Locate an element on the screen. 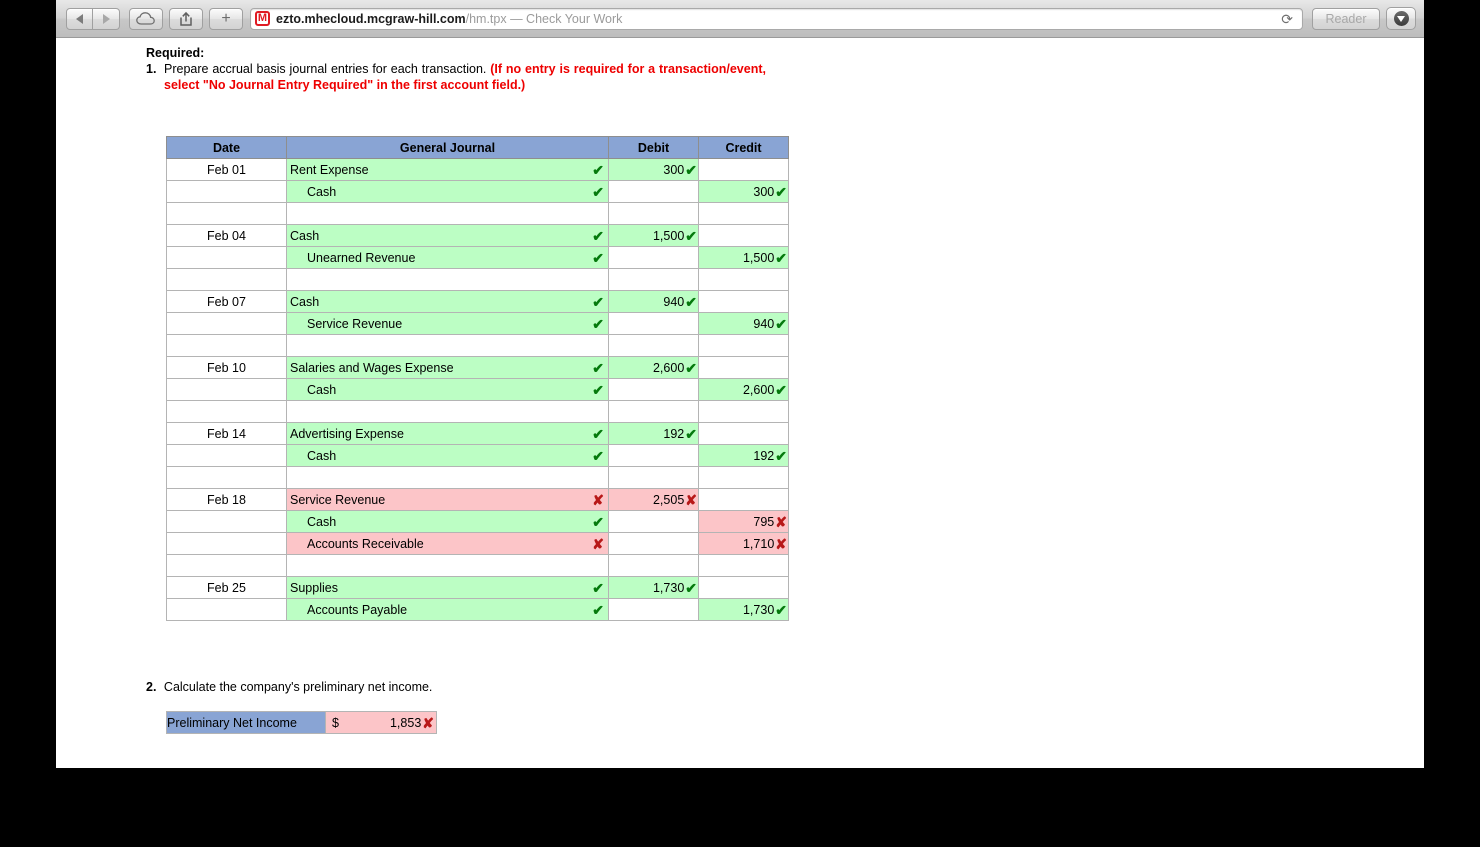 Image resolution: width=1480 pixels, height=847 pixels. date-cell: Feb 01 is located at coordinates (226, 169).